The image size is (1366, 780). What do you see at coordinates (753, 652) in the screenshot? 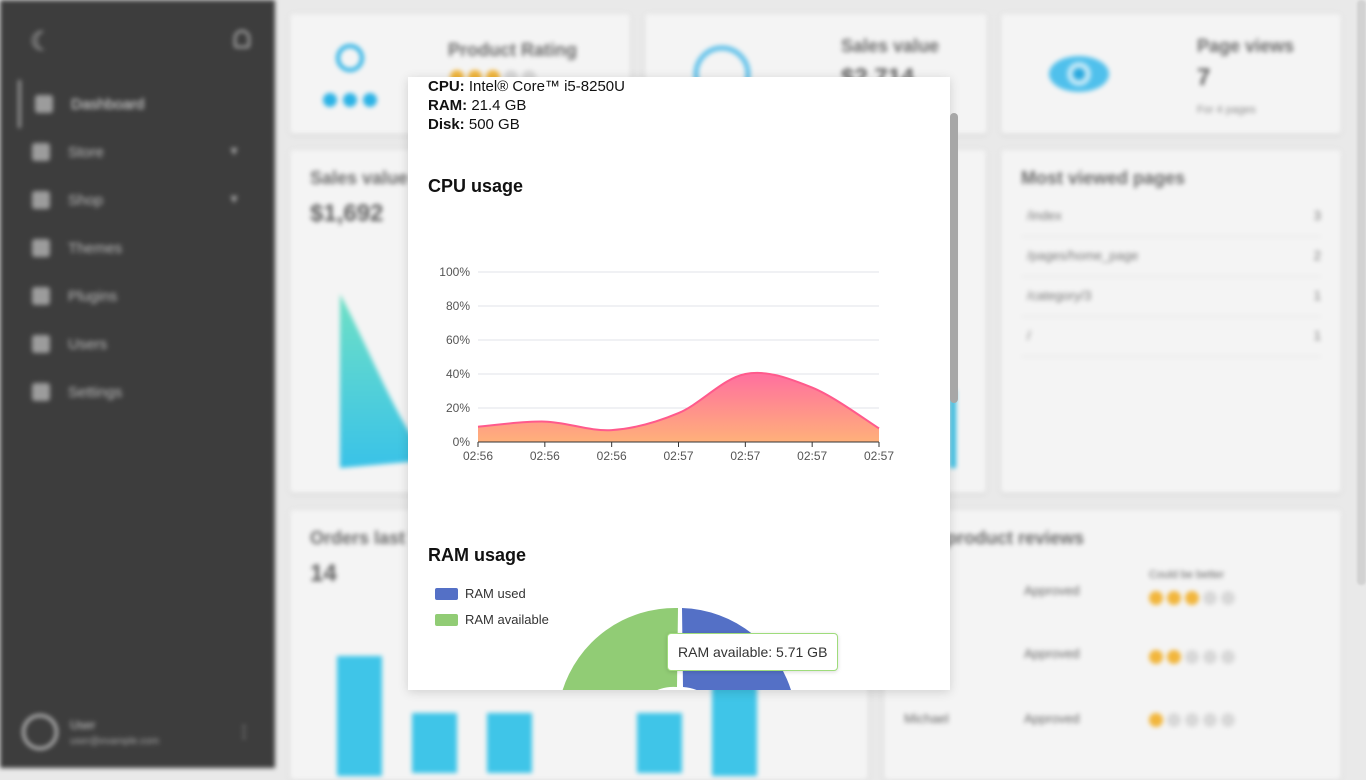
I see `ram-tooltip: RAM available: 5.71 GB` at bounding box center [753, 652].